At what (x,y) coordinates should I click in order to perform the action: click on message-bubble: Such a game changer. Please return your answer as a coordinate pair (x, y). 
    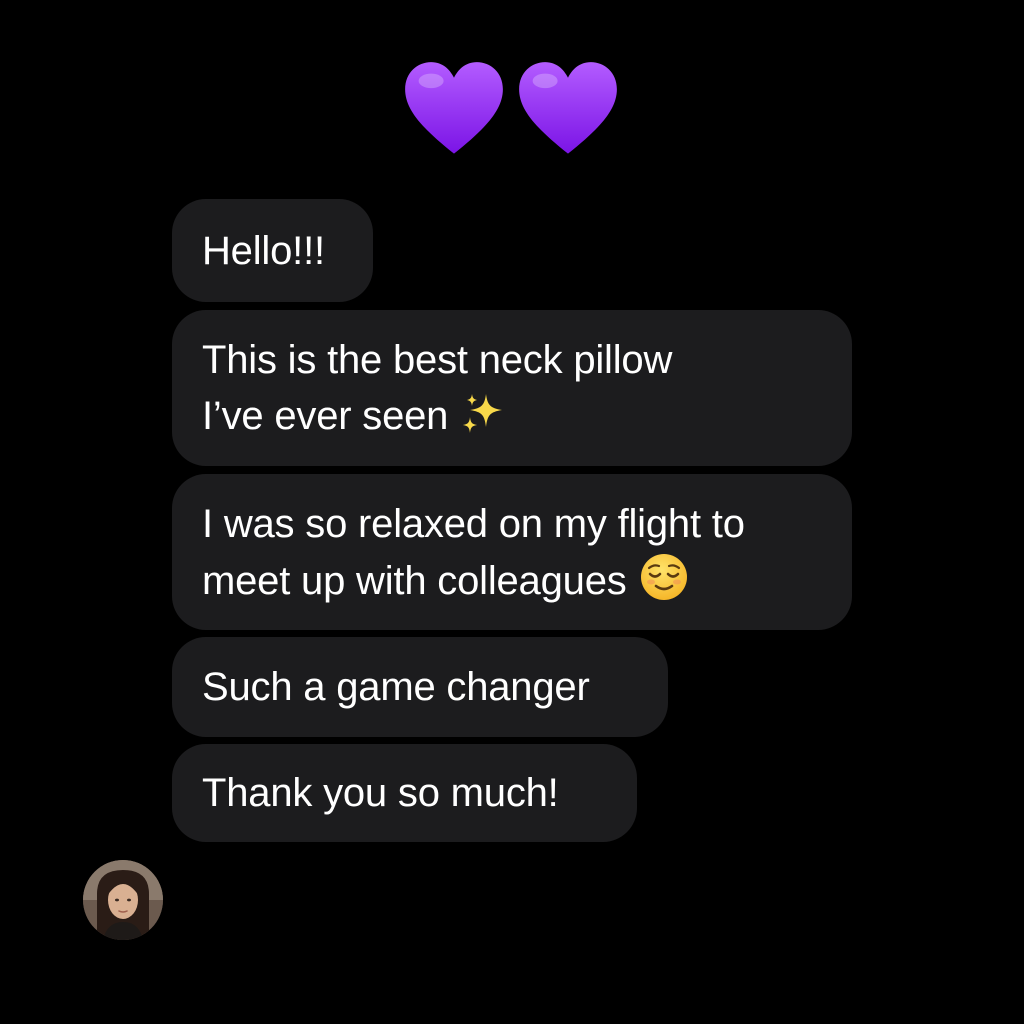
    Looking at the image, I should click on (420, 687).